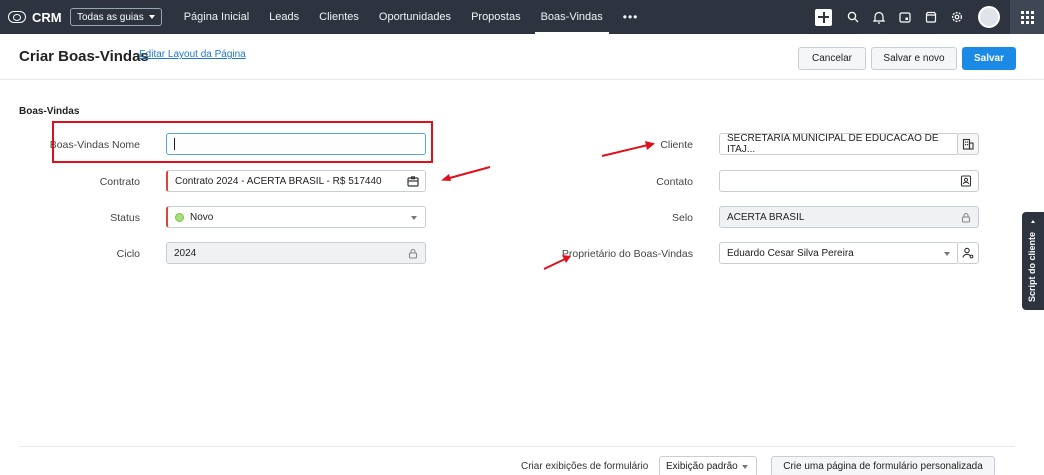  I want to click on save-and-new-button: Salvar e novo, so click(914, 58).